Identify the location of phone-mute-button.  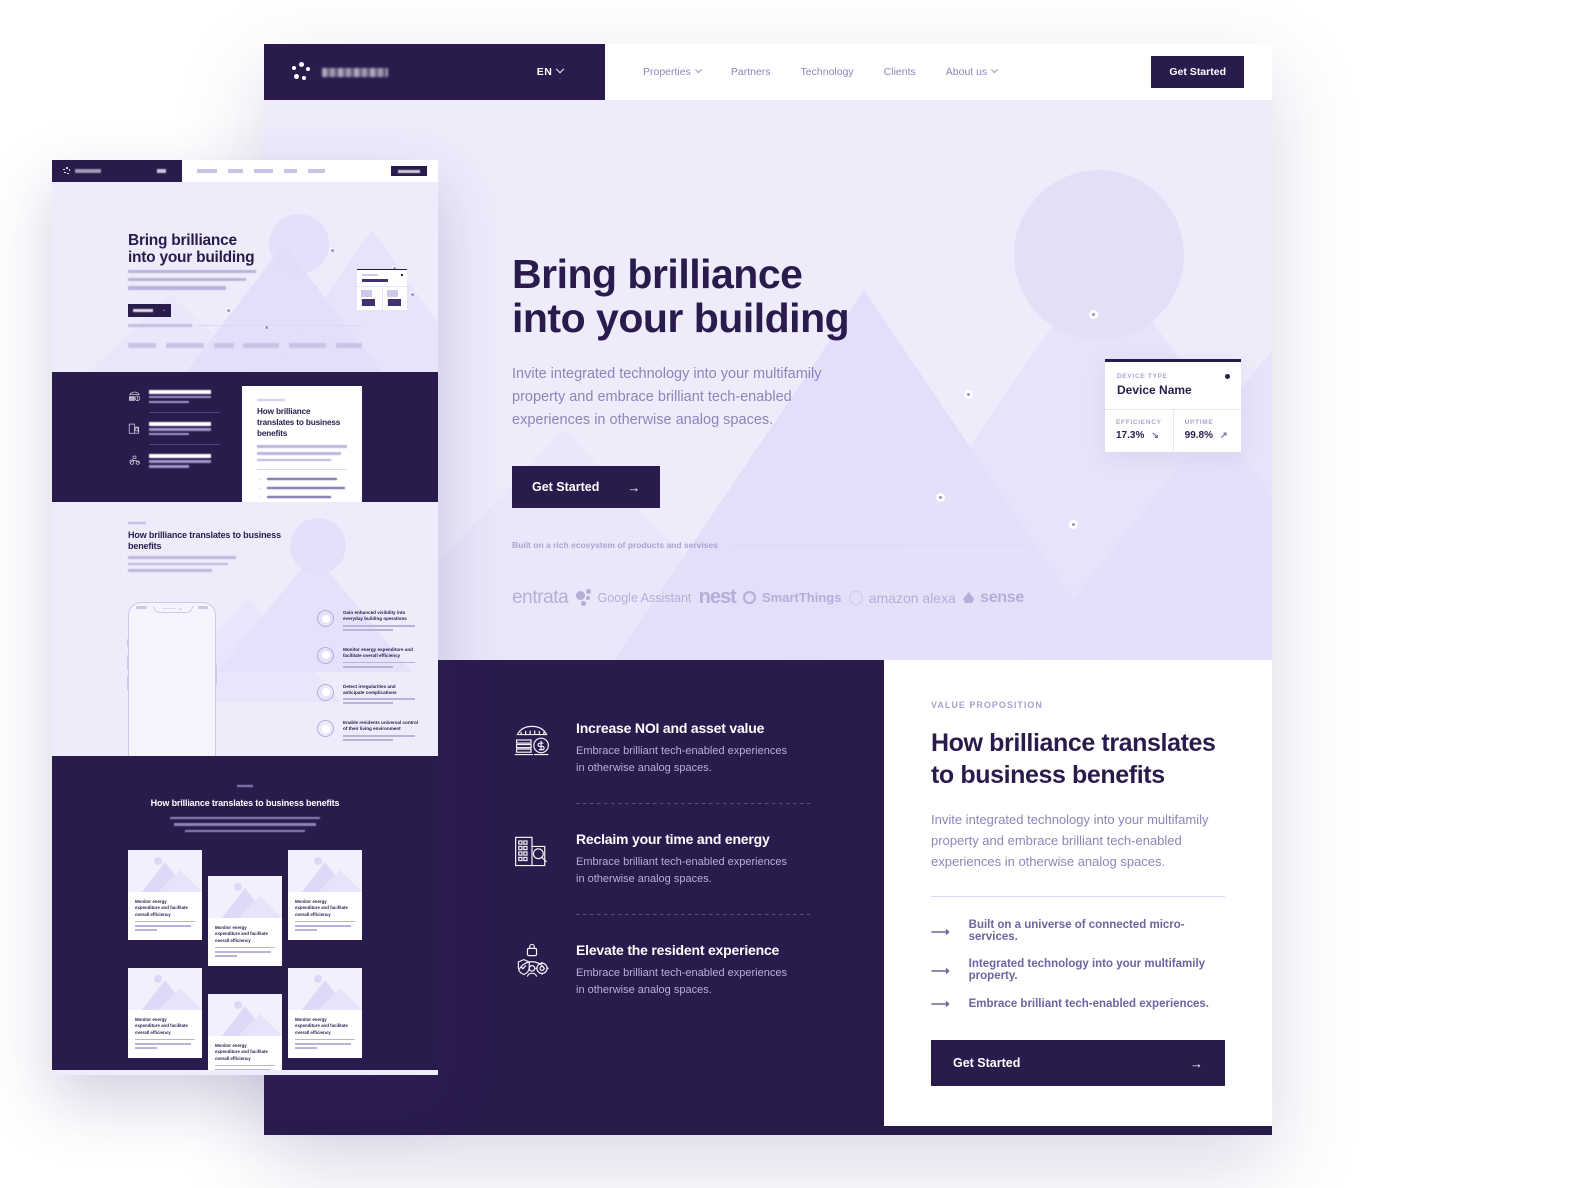
(128, 643).